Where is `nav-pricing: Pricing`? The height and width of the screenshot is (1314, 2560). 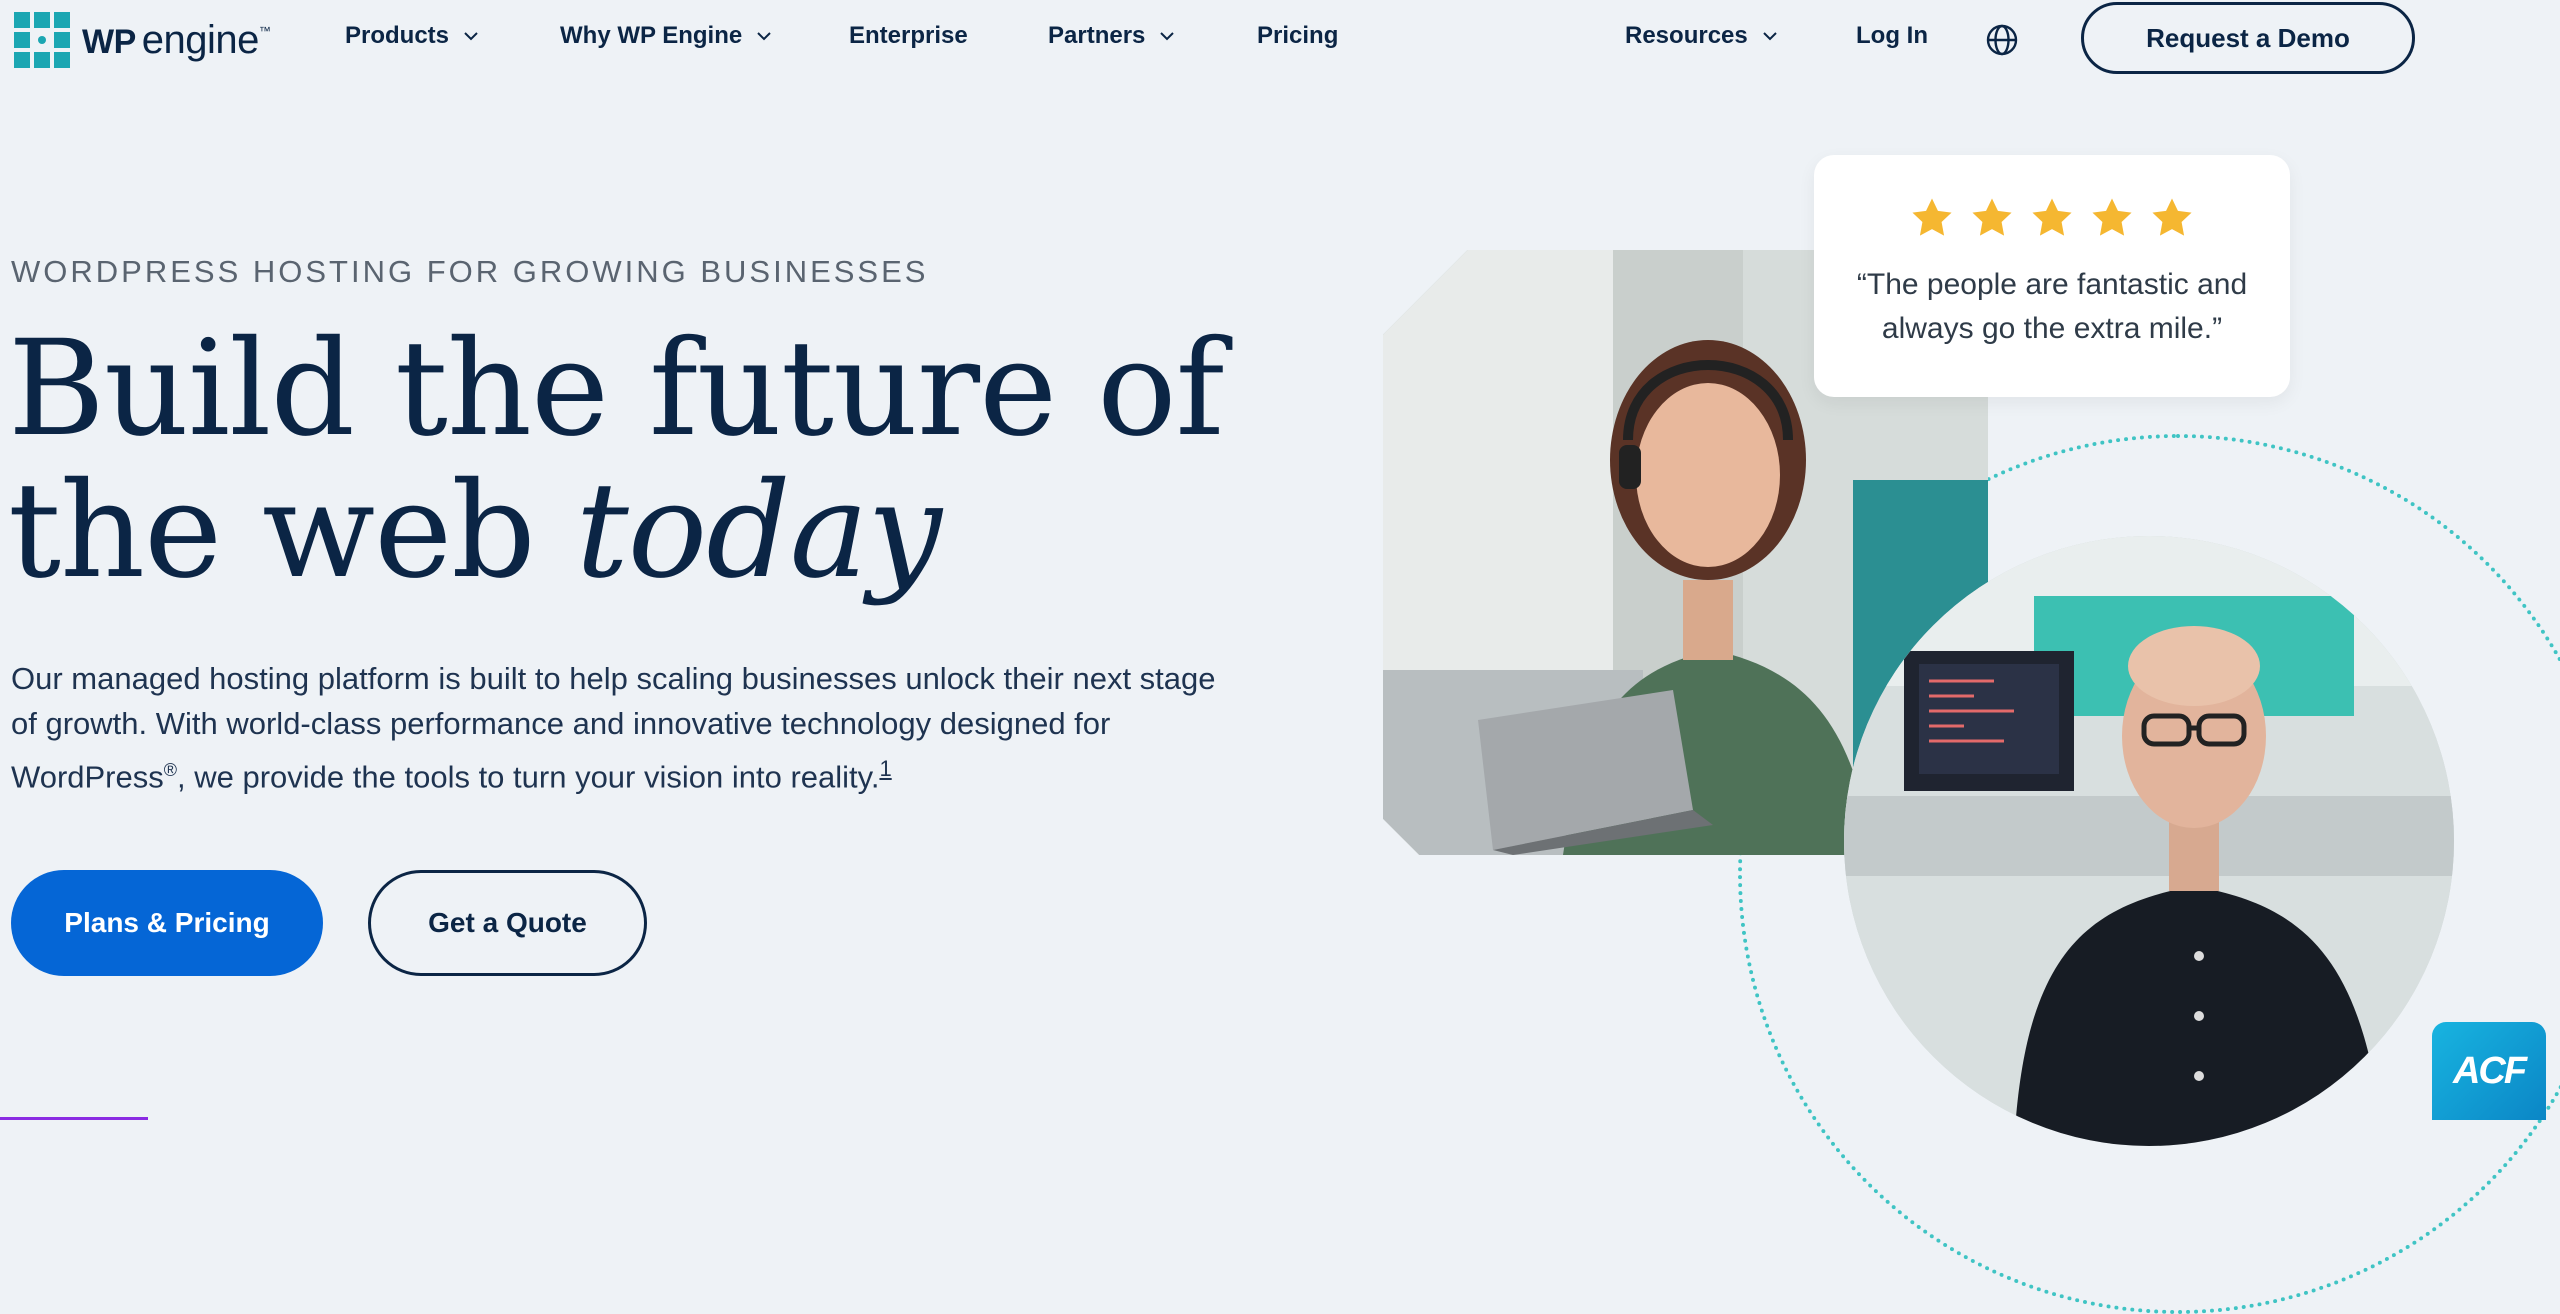
nav-pricing: Pricing is located at coordinates (1297, 36).